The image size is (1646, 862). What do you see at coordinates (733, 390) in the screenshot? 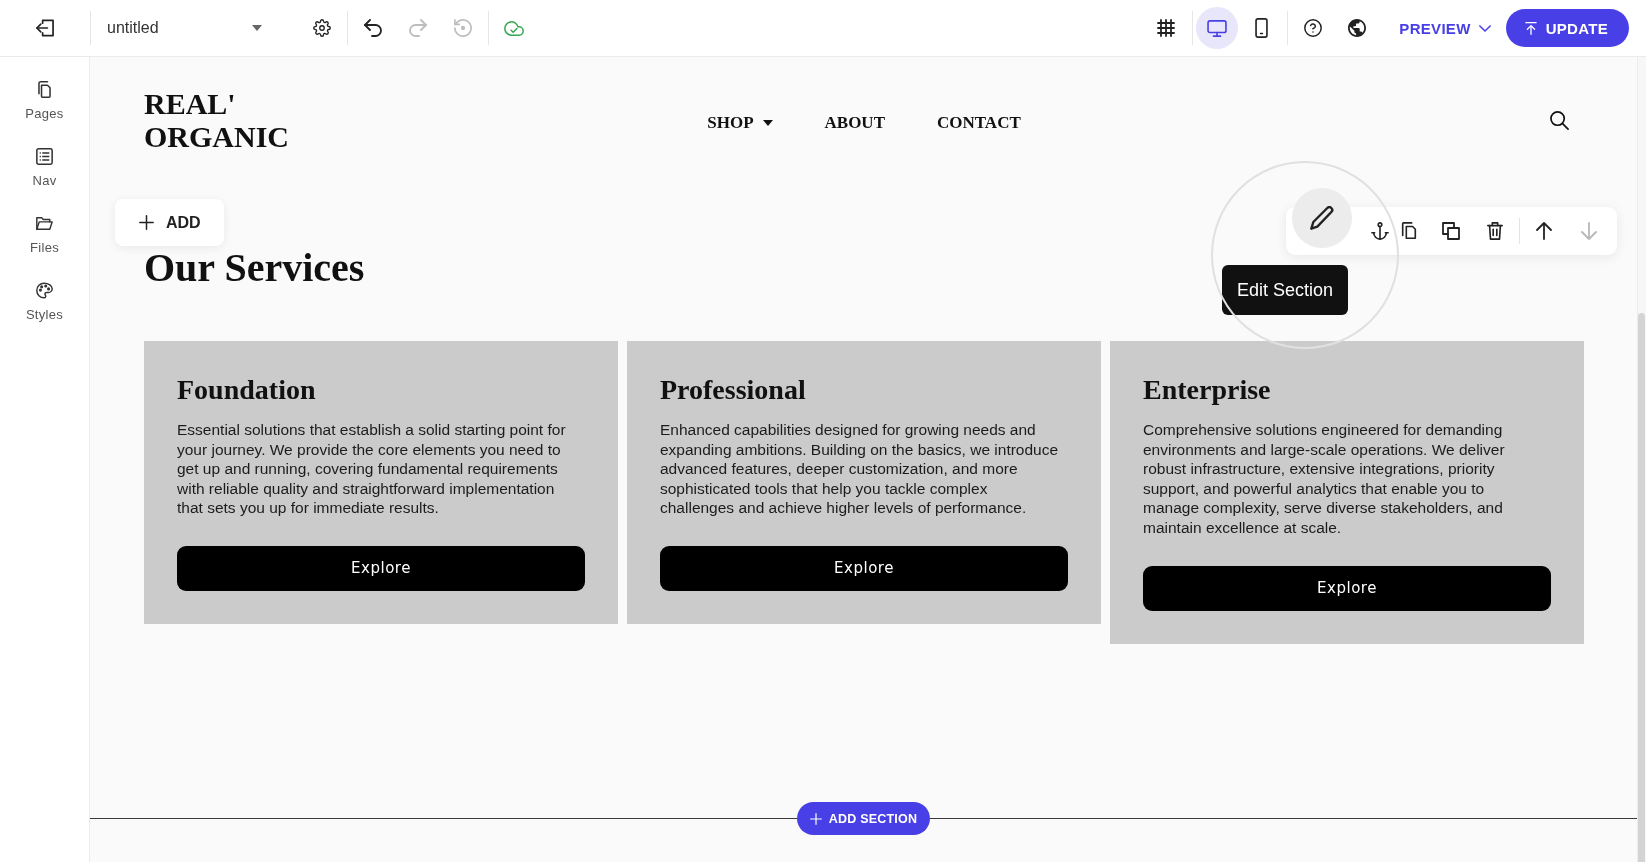
I see `card-title: Professional` at bounding box center [733, 390].